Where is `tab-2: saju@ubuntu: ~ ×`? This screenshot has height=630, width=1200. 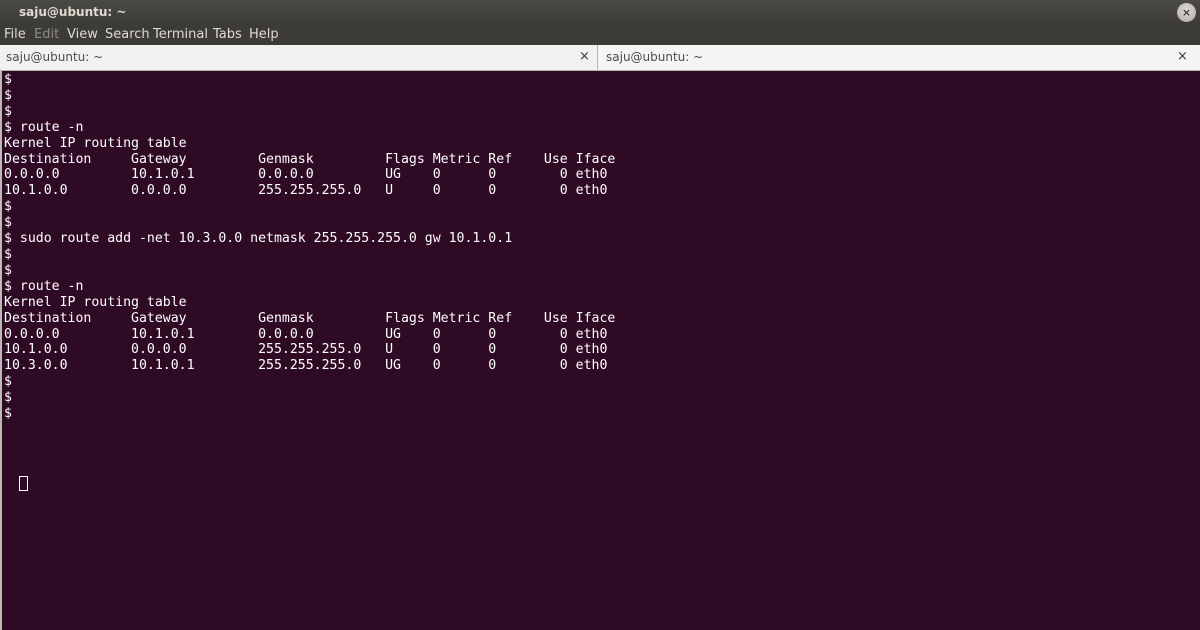
tab-2: saju@ubuntu: ~ × is located at coordinates (899, 57).